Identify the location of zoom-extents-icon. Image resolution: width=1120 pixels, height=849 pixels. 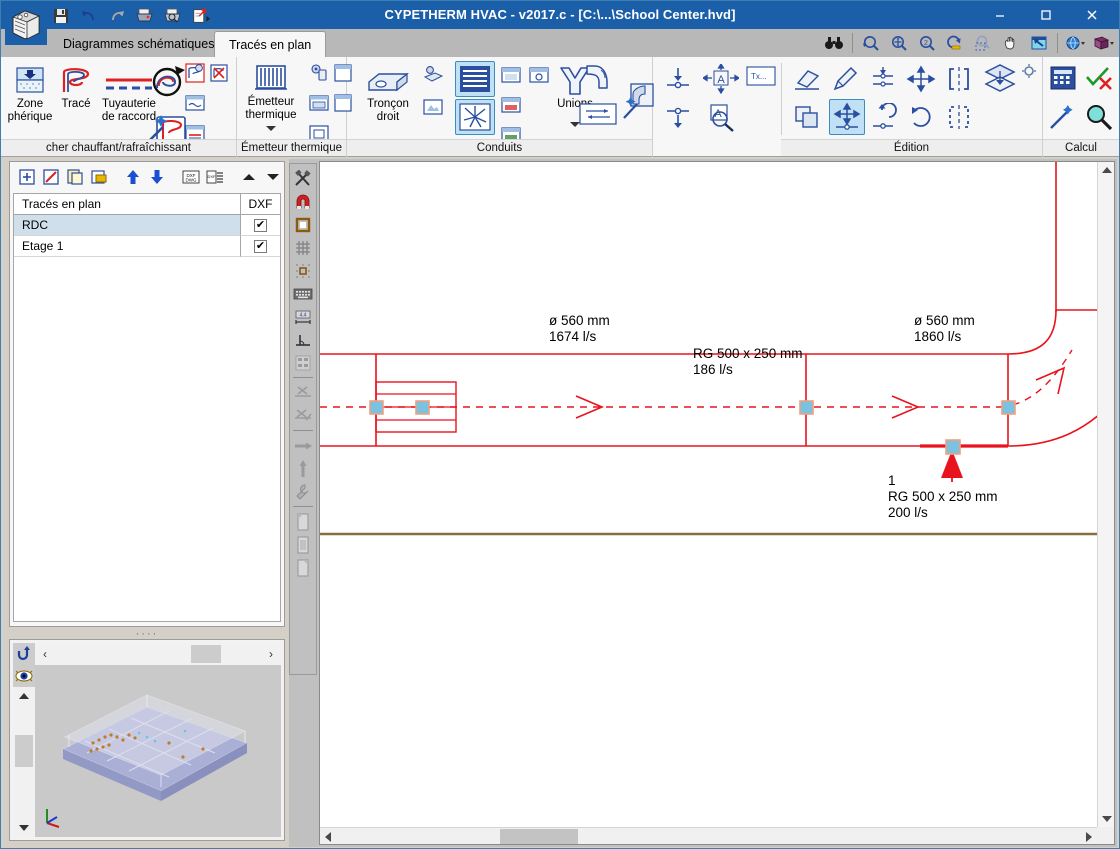
(899, 43).